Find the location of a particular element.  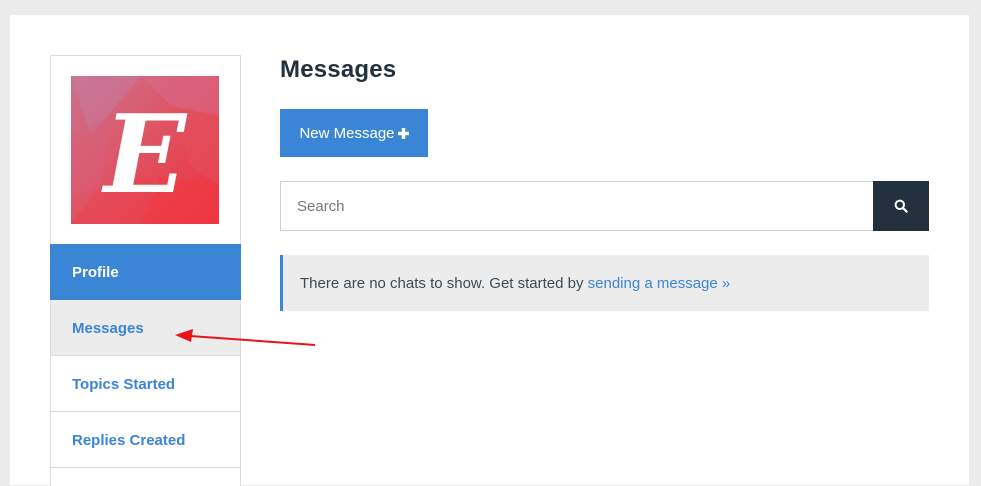

avatar-letter: E is located at coordinates (144, 155).